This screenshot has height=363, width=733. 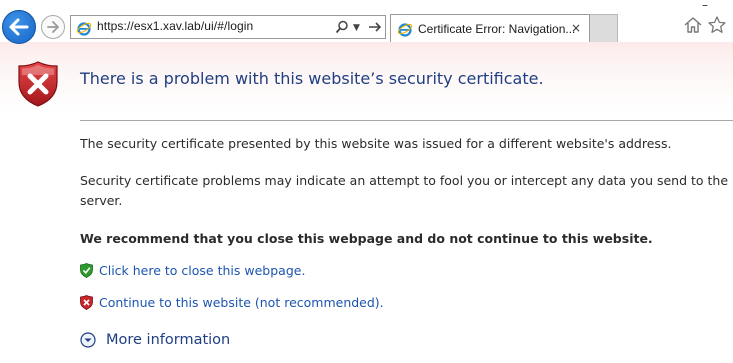 I want to click on address-bar: https://esx1.xav.lab/ui/#/login ▼, so click(x=228, y=27).